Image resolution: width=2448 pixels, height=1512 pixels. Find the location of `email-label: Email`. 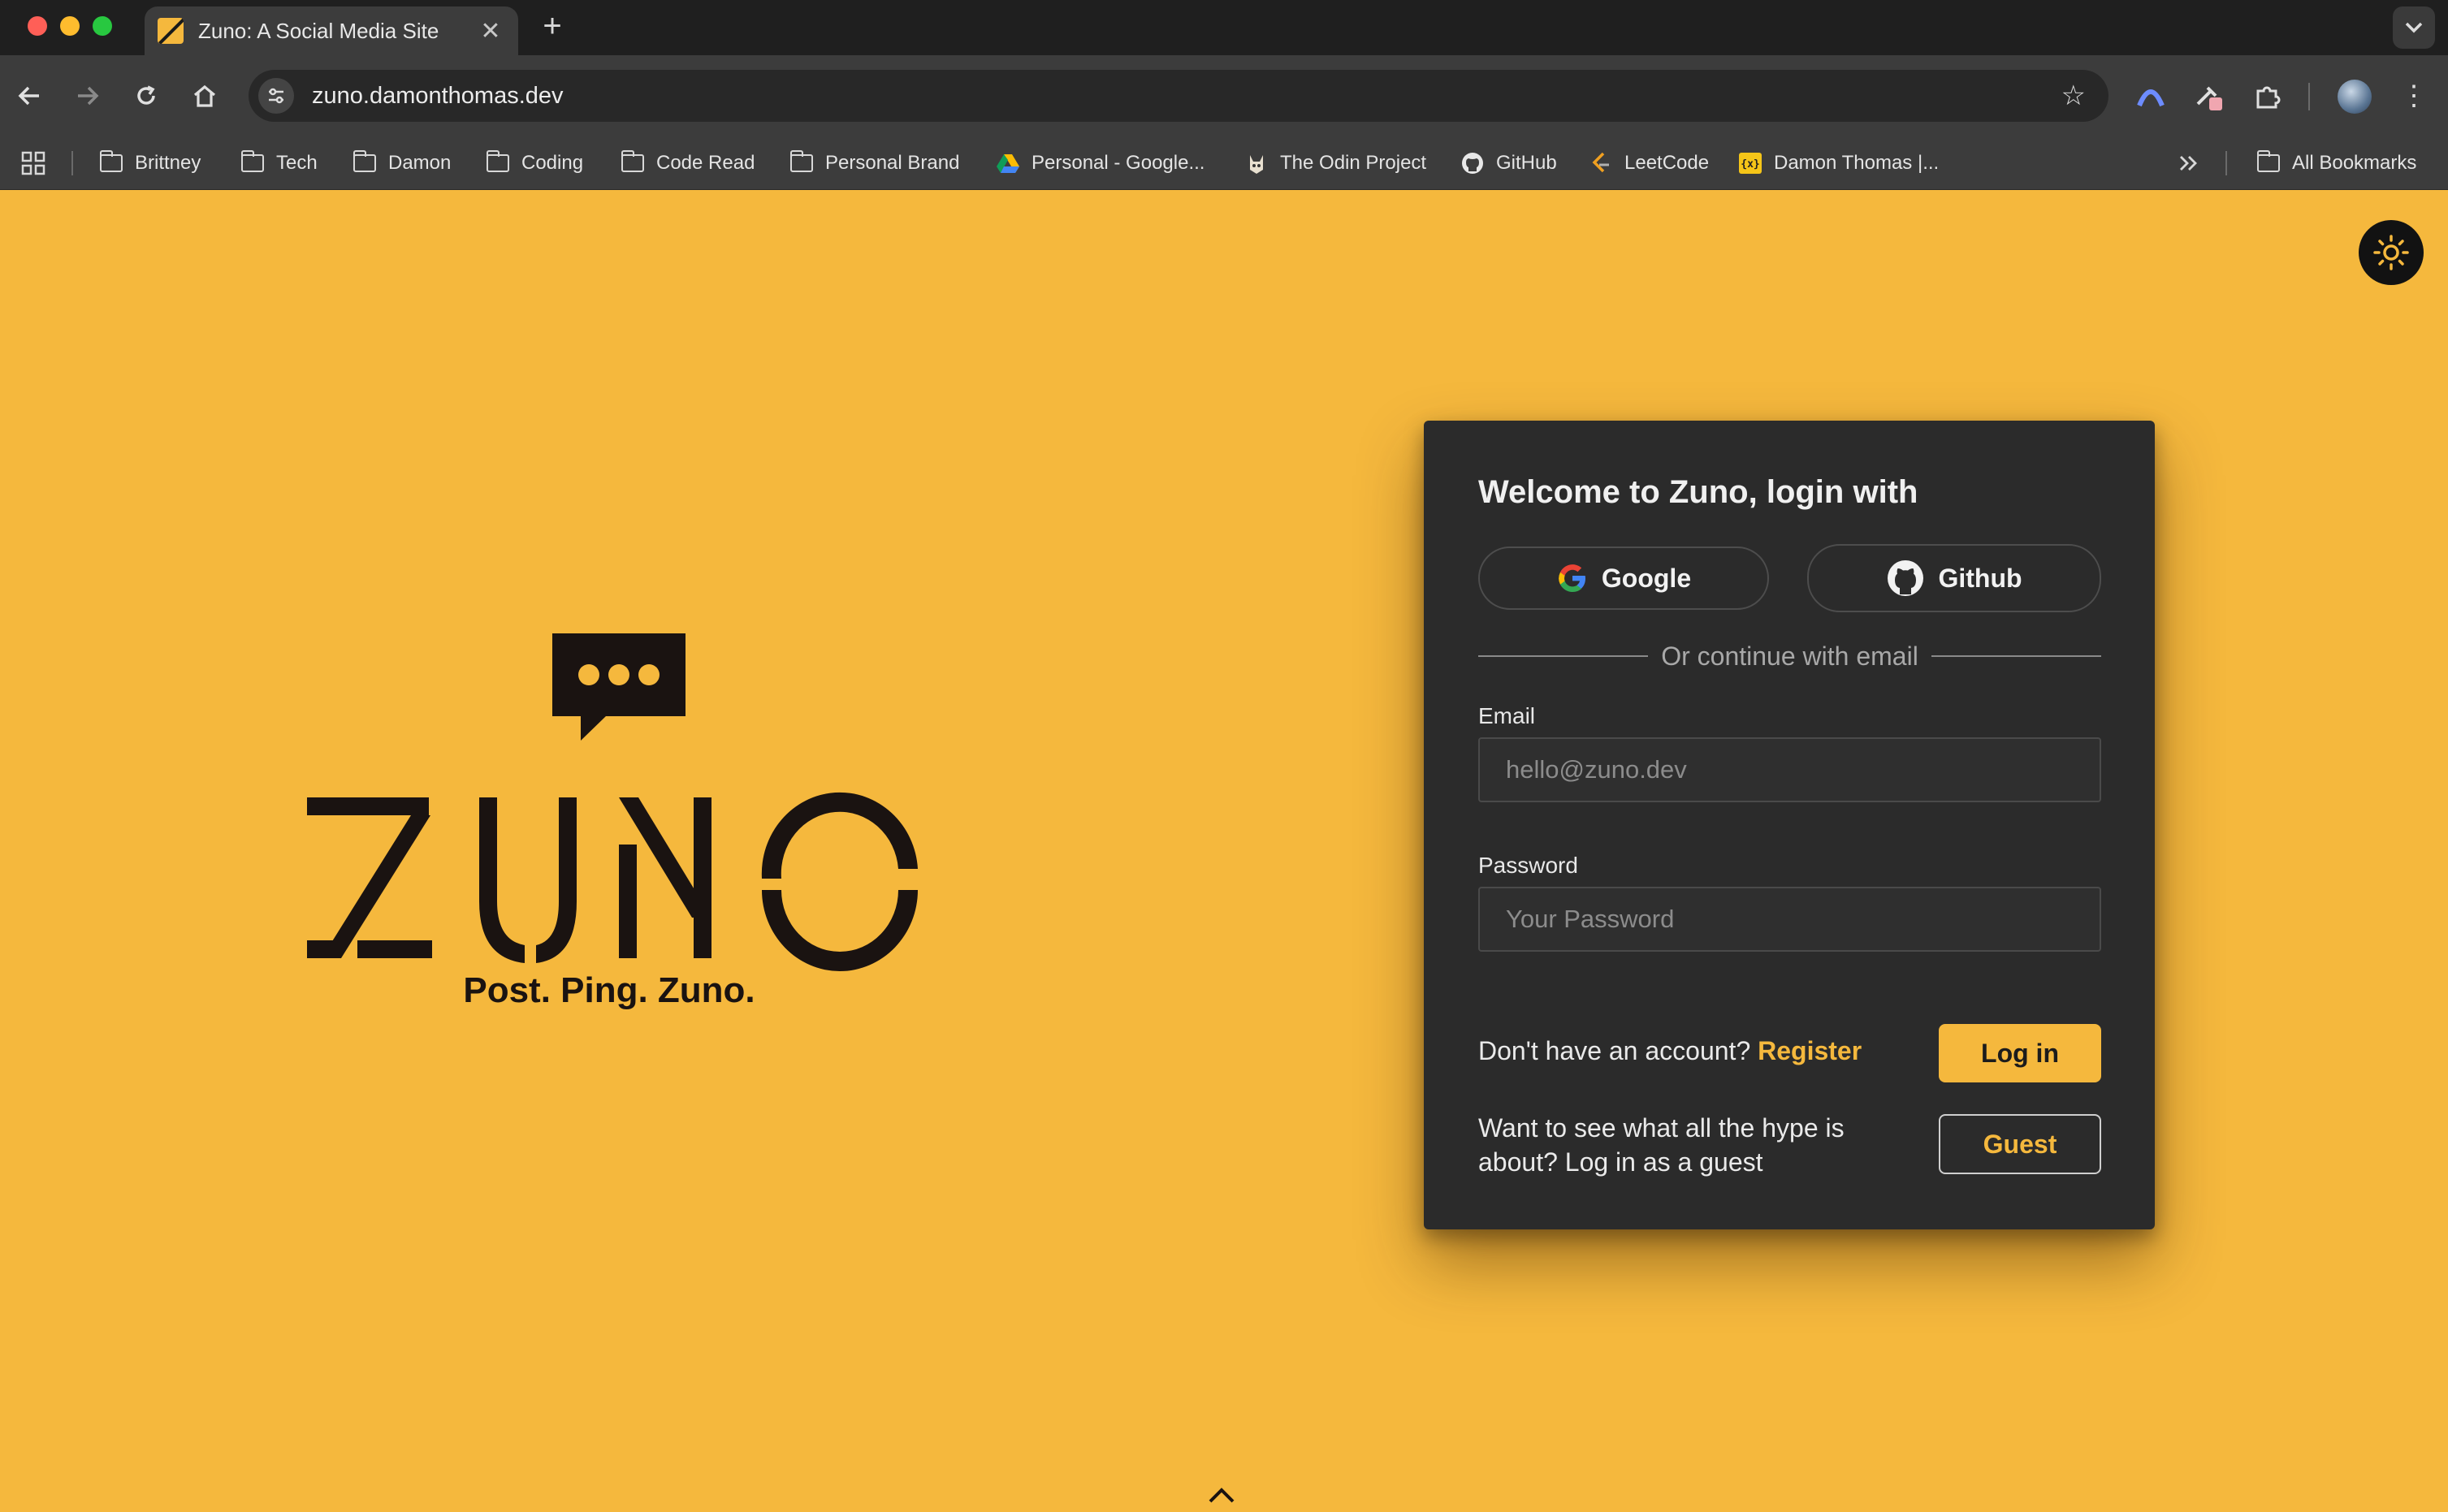

email-label: Email is located at coordinates (1507, 715).